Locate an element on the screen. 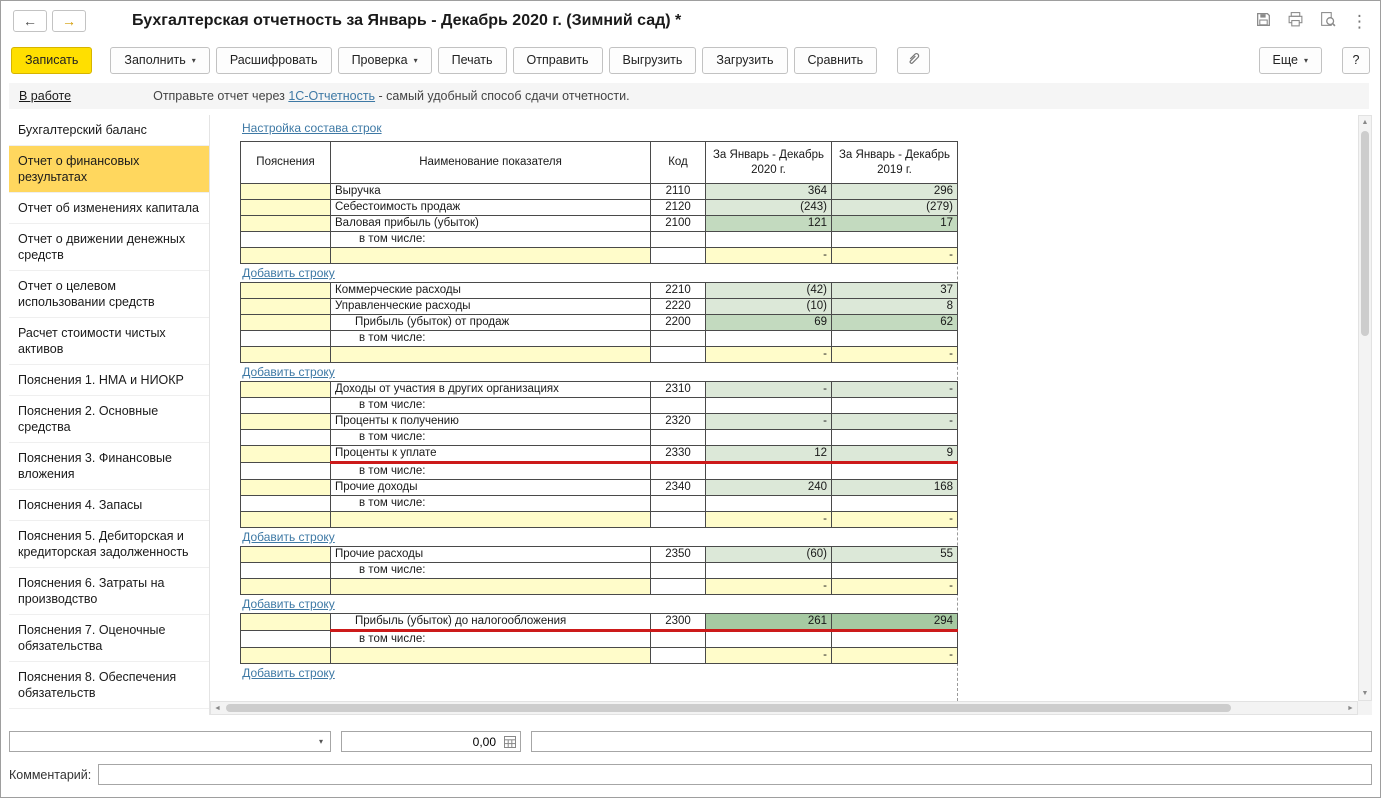  indicator-name-cell: Прочие расходы is located at coordinates (490, 554).